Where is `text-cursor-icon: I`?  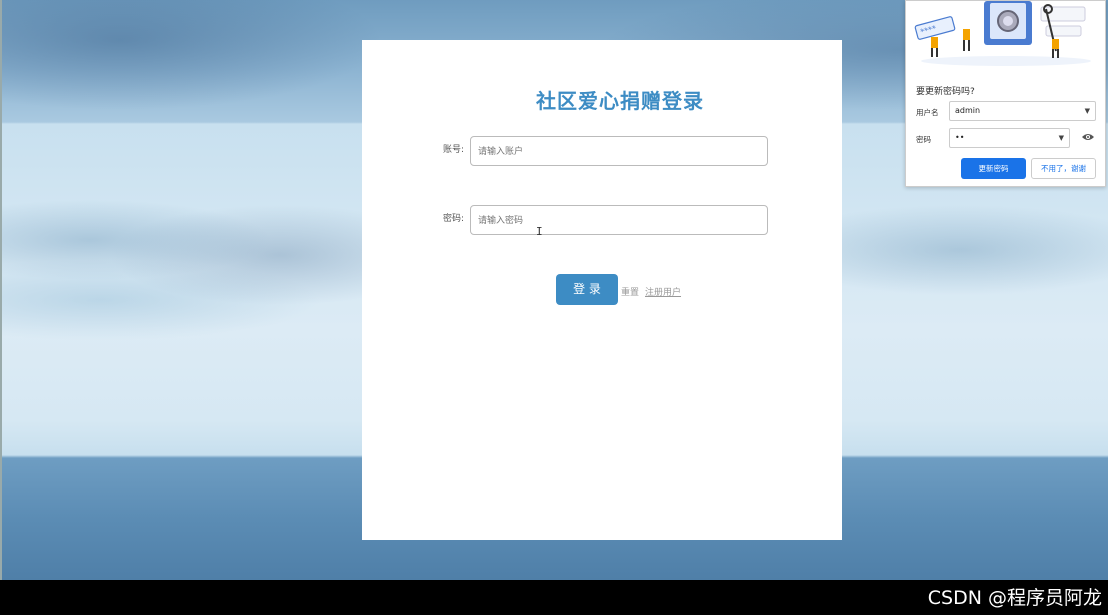
text-cursor-icon: I is located at coordinates (539, 231).